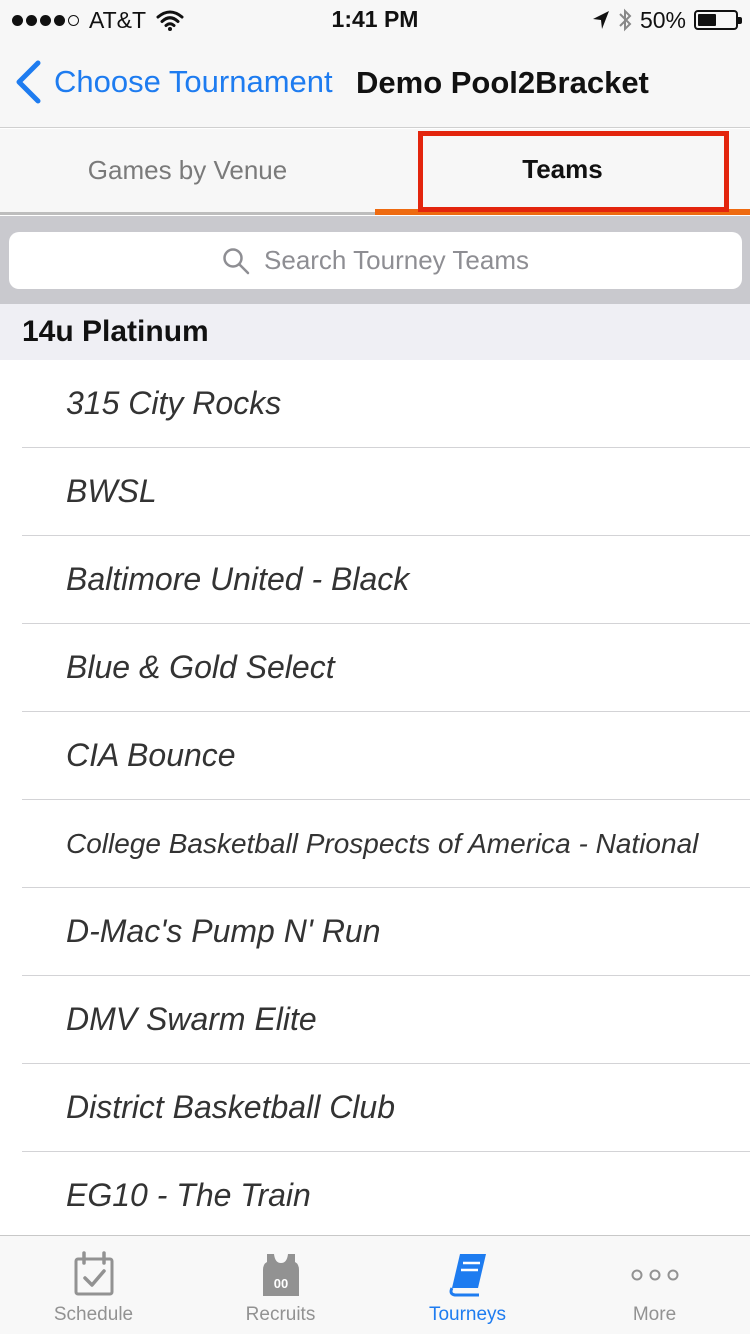 This screenshot has height=1334, width=750. I want to click on bottom-tab-bar: Schedule 00 Recruits Tourneys More, so click(375, 1284).